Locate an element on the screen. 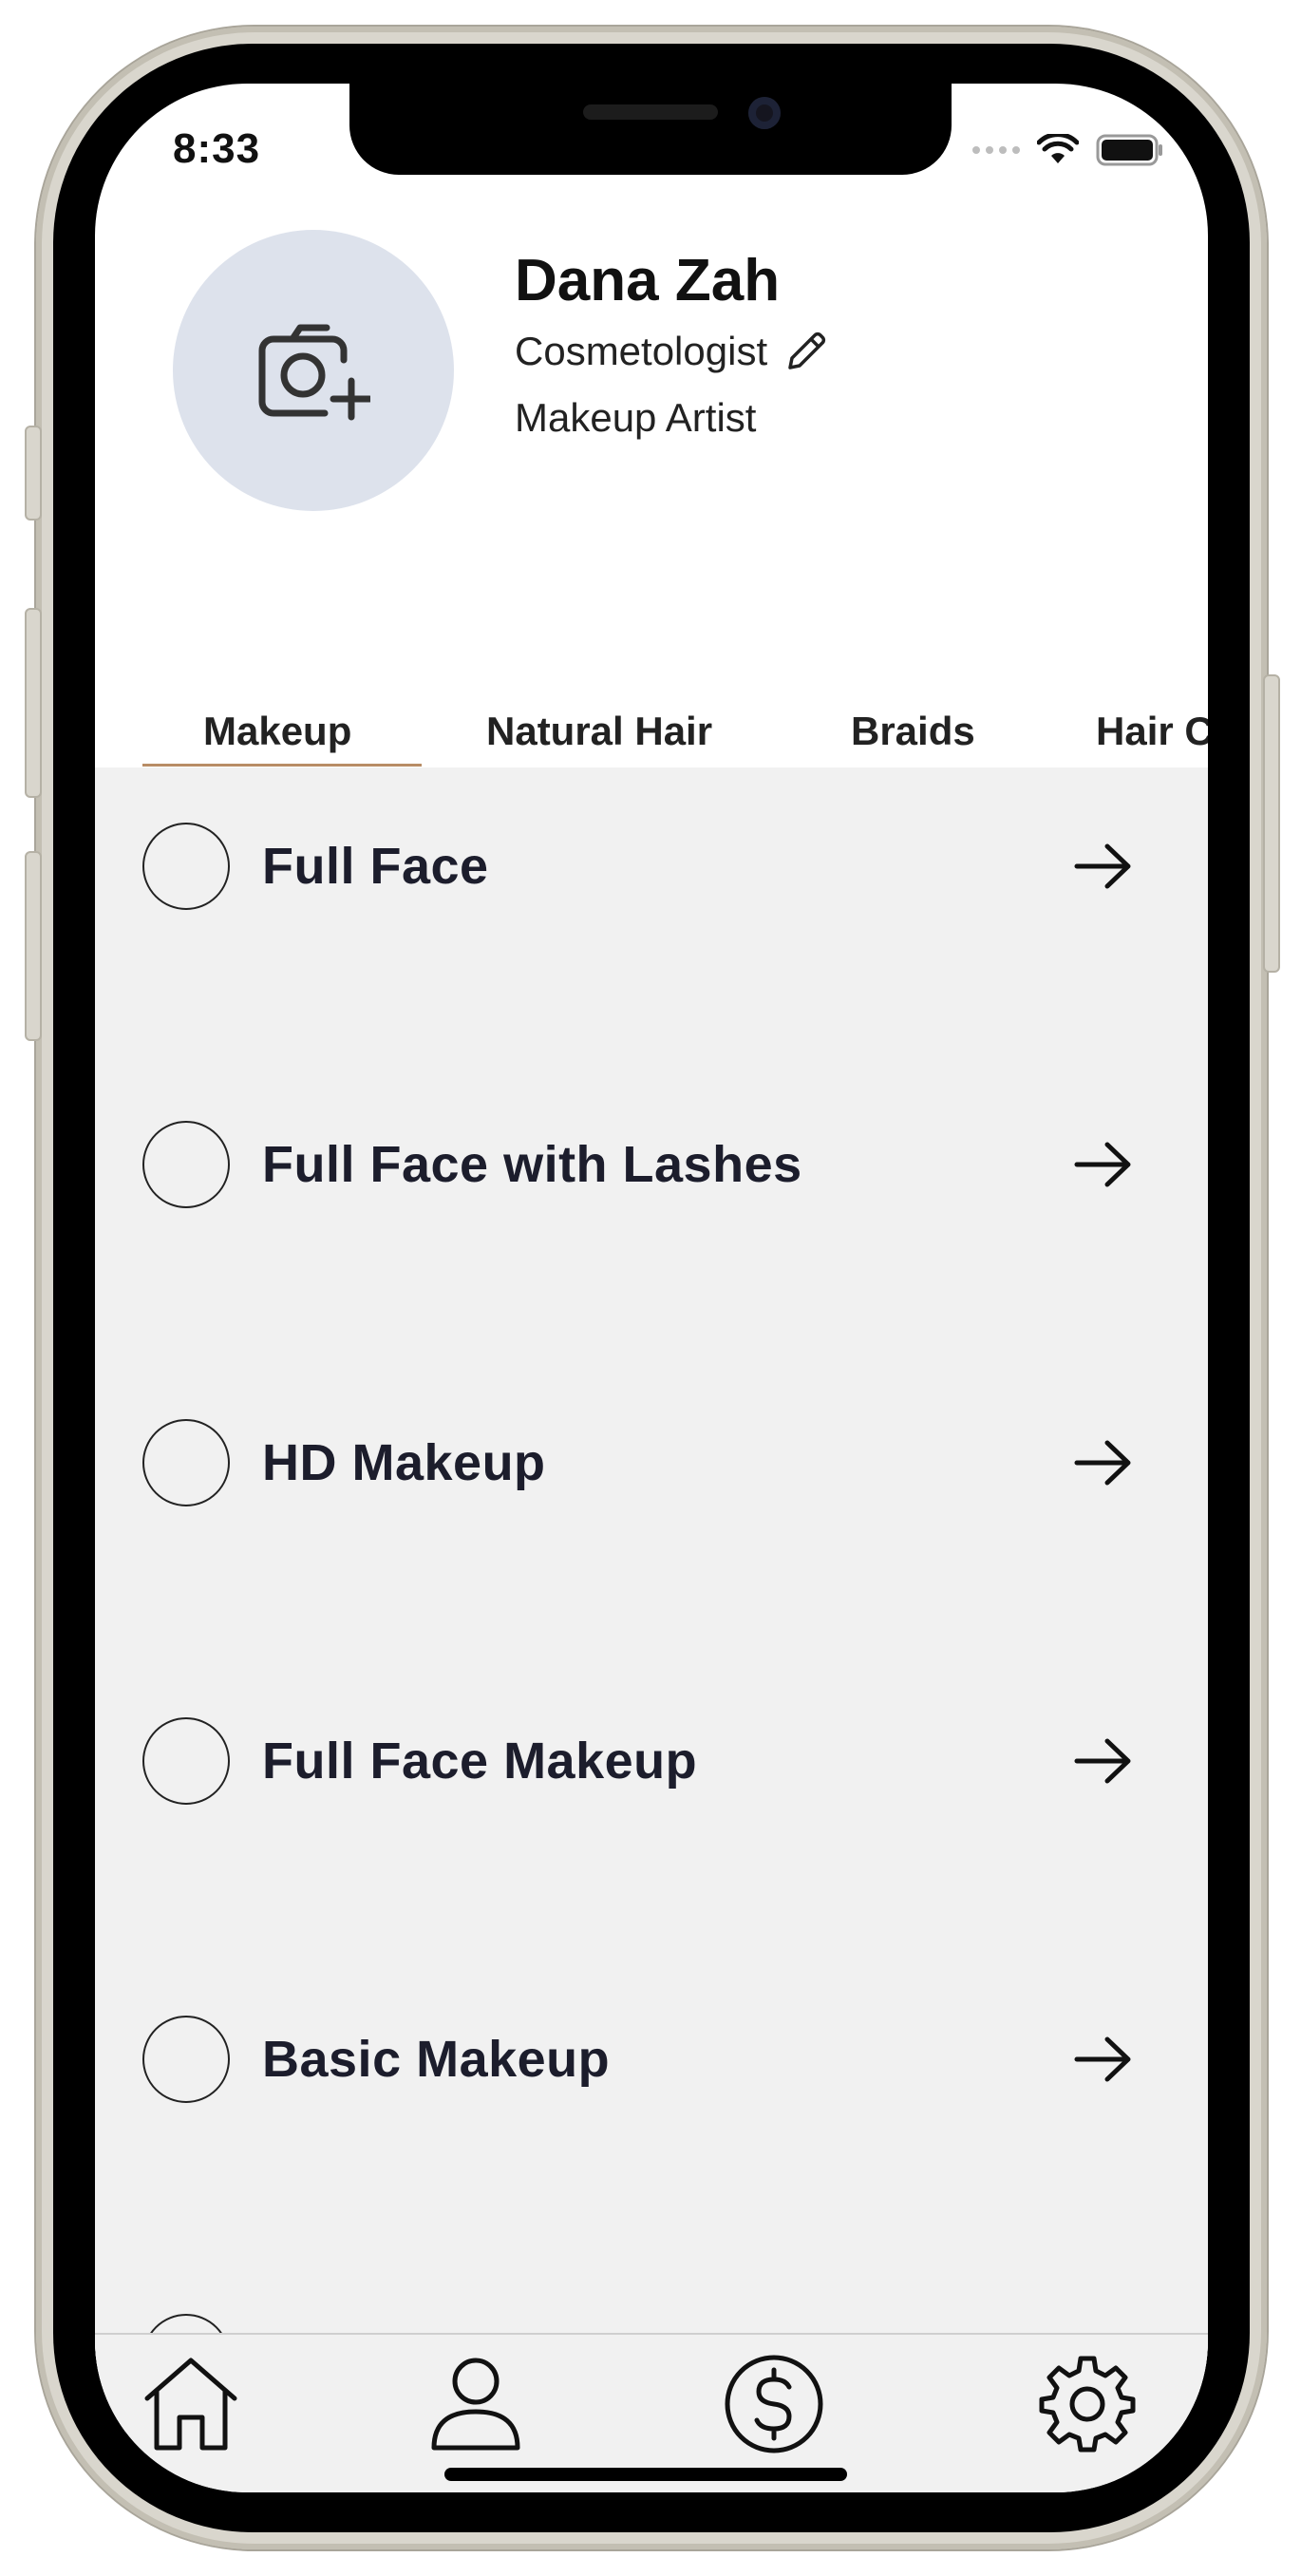 The width and height of the screenshot is (1301, 2576). volume-down-button is located at coordinates (33, 946).